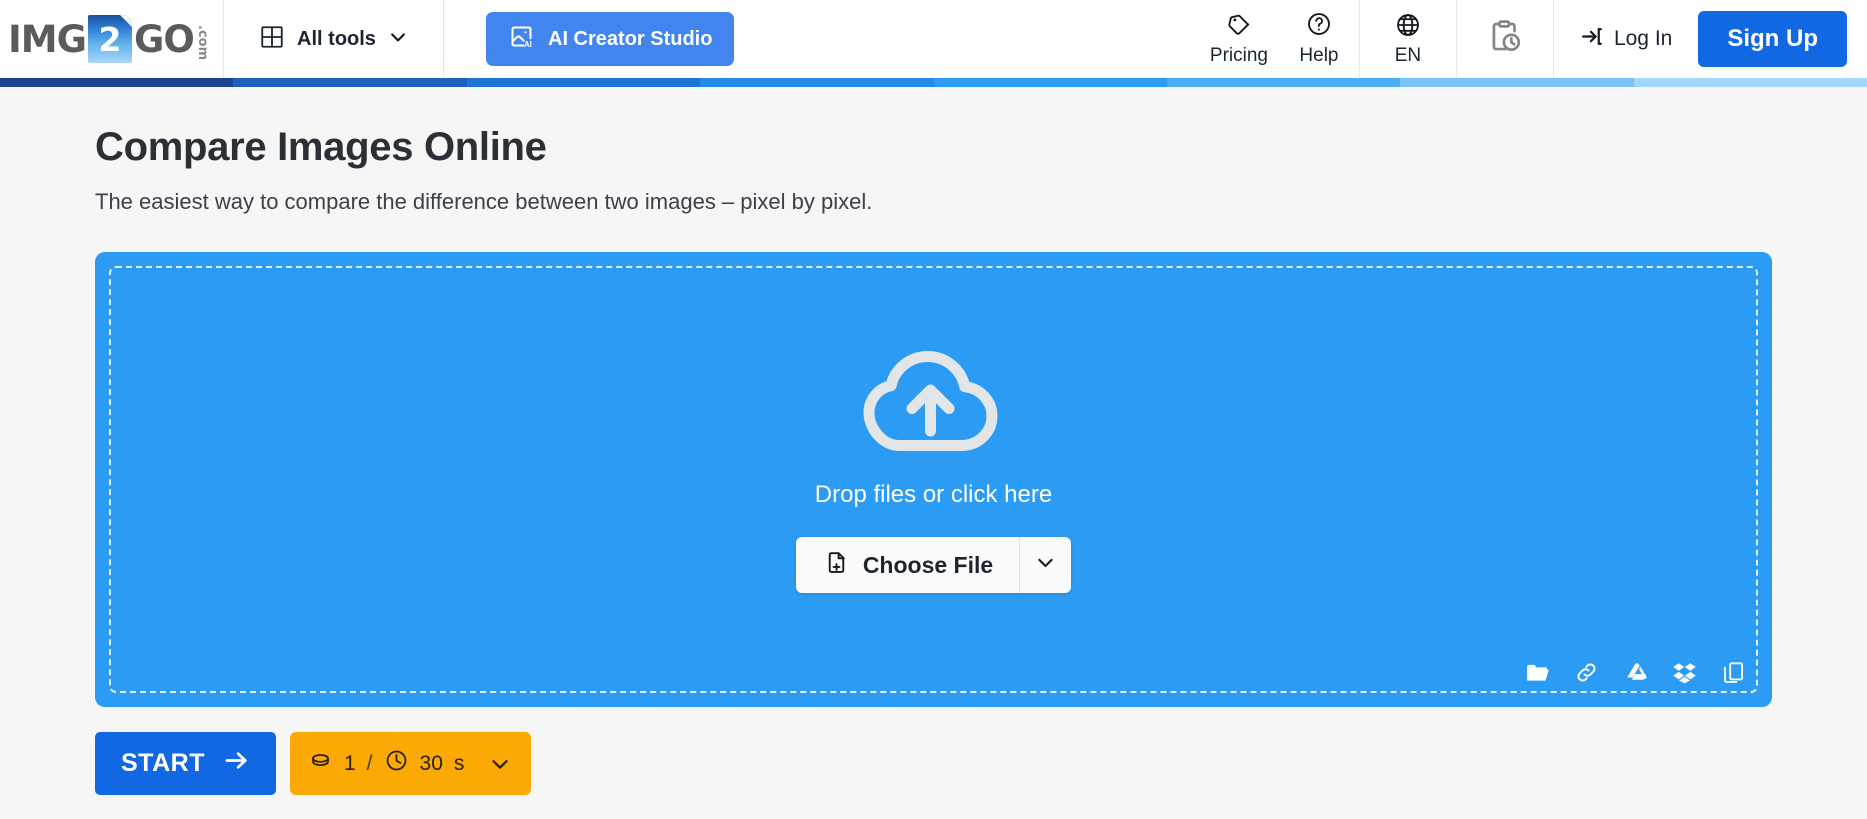 The height and width of the screenshot is (819, 1867). What do you see at coordinates (202, 42) in the screenshot?
I see `logo-text-domain: .com` at bounding box center [202, 42].